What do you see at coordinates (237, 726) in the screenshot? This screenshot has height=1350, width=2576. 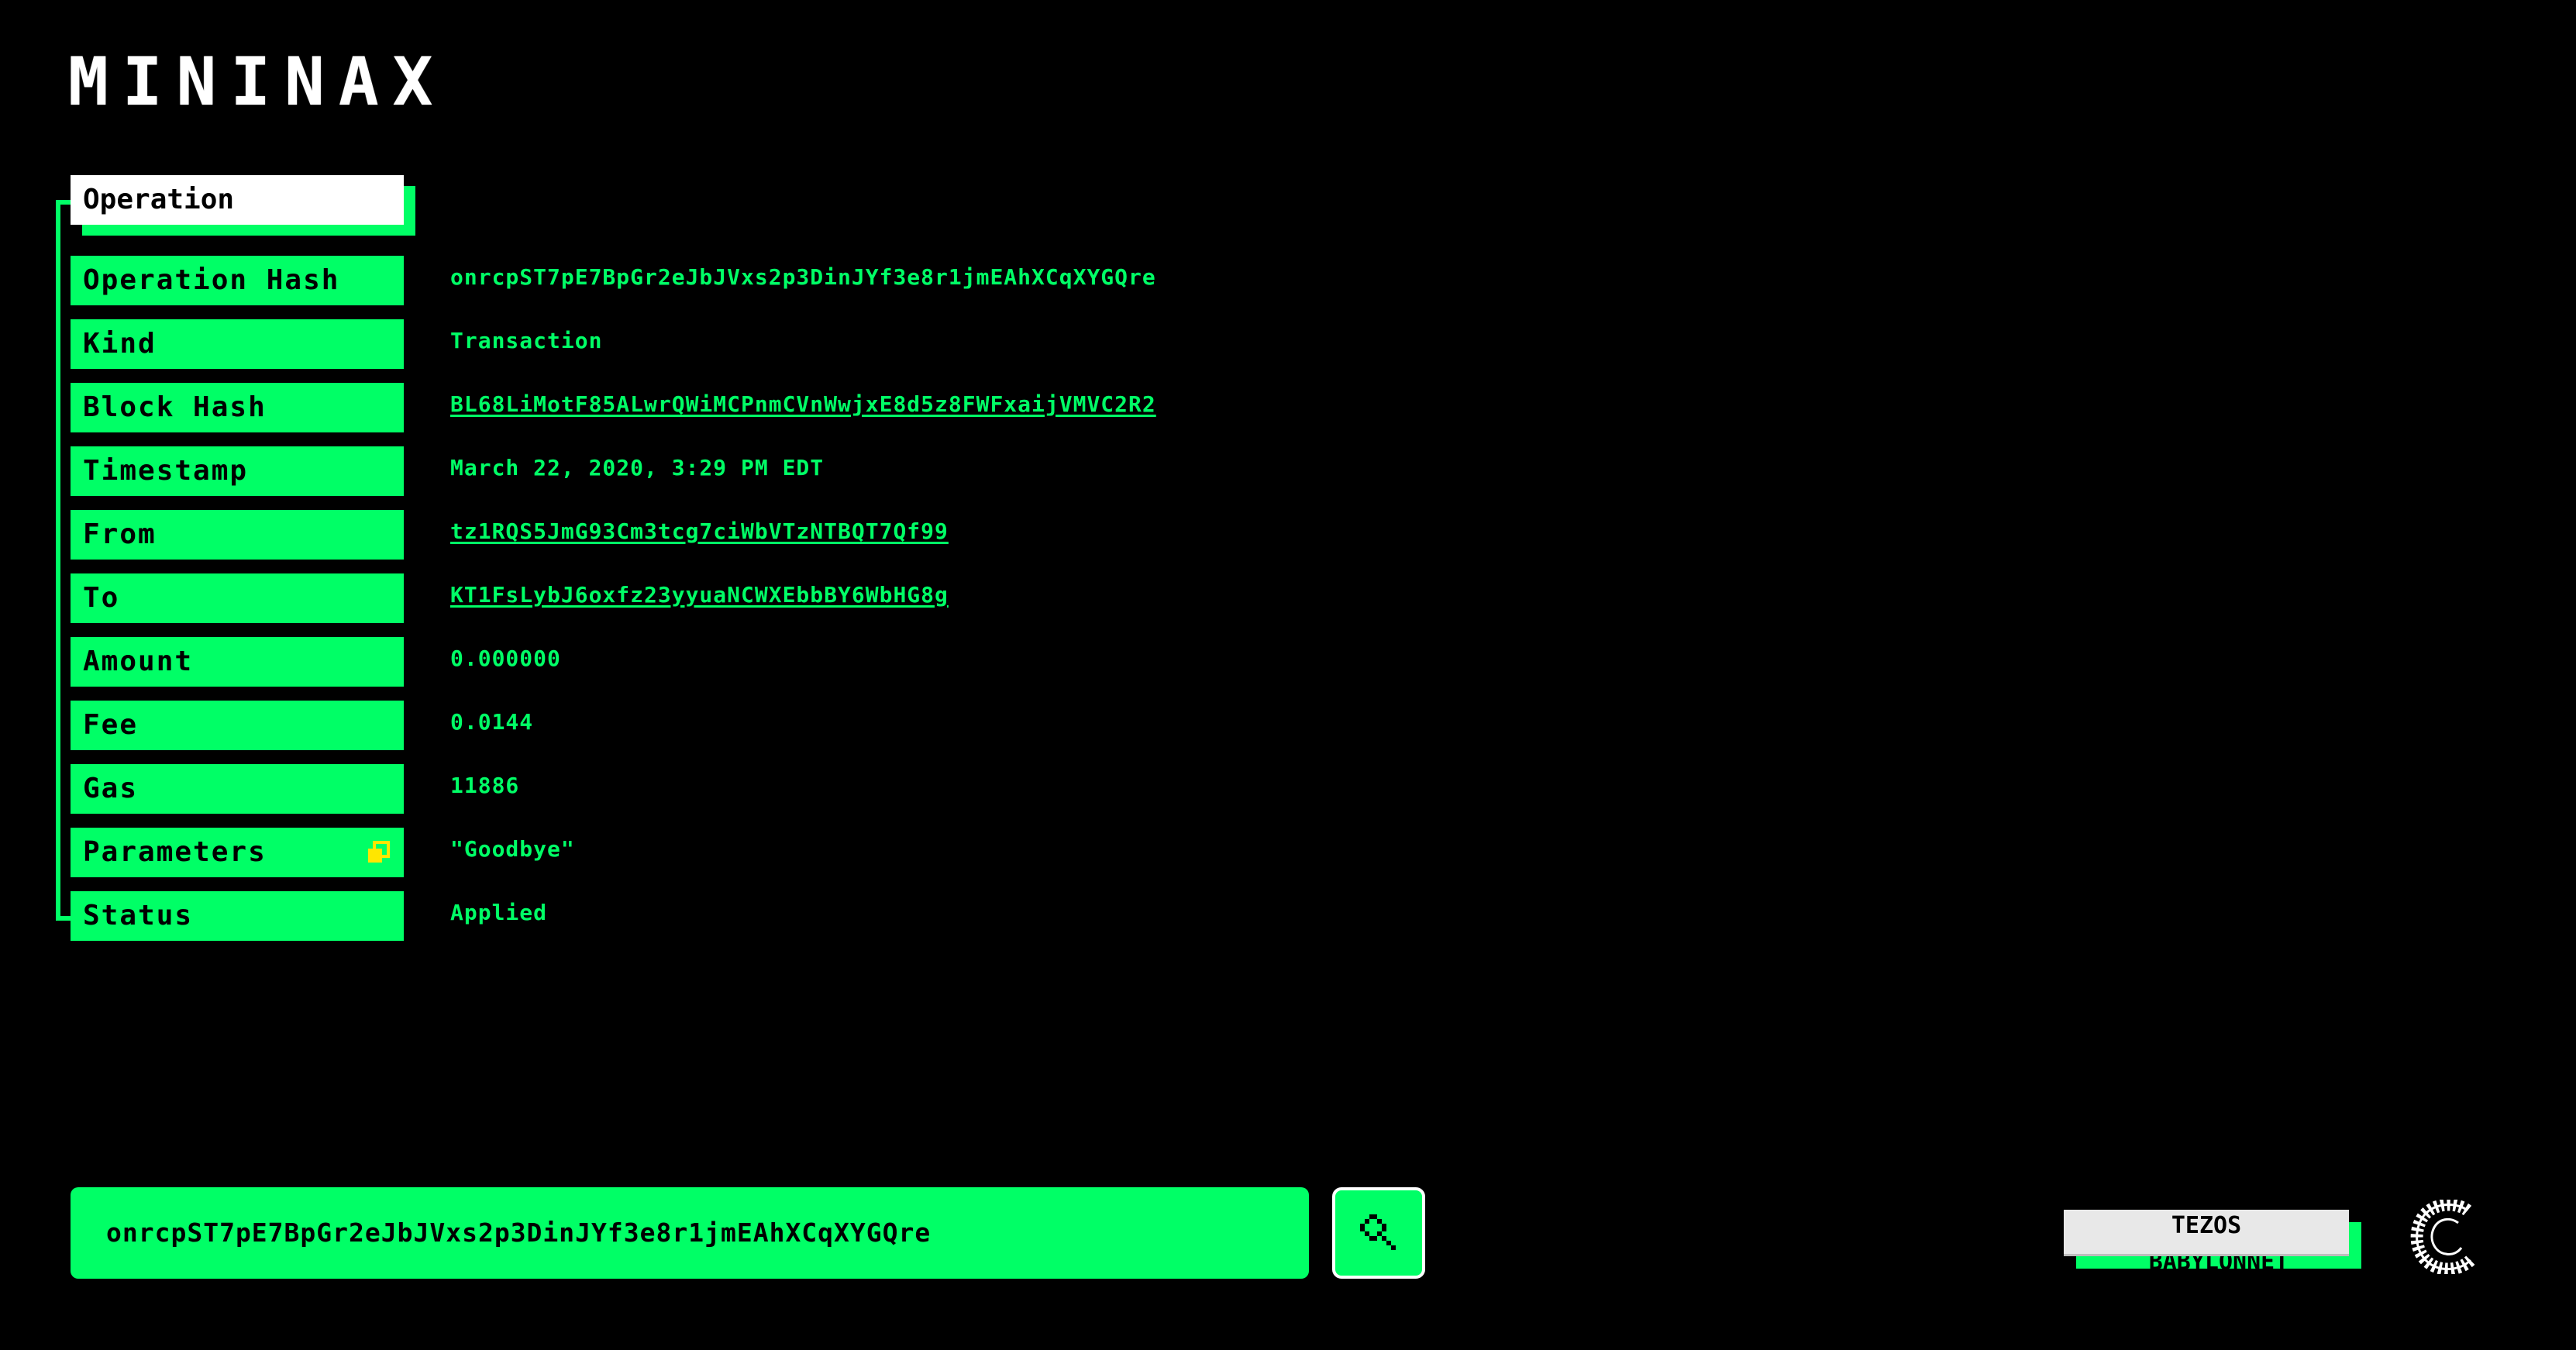 I see `row-label: Fee` at bounding box center [237, 726].